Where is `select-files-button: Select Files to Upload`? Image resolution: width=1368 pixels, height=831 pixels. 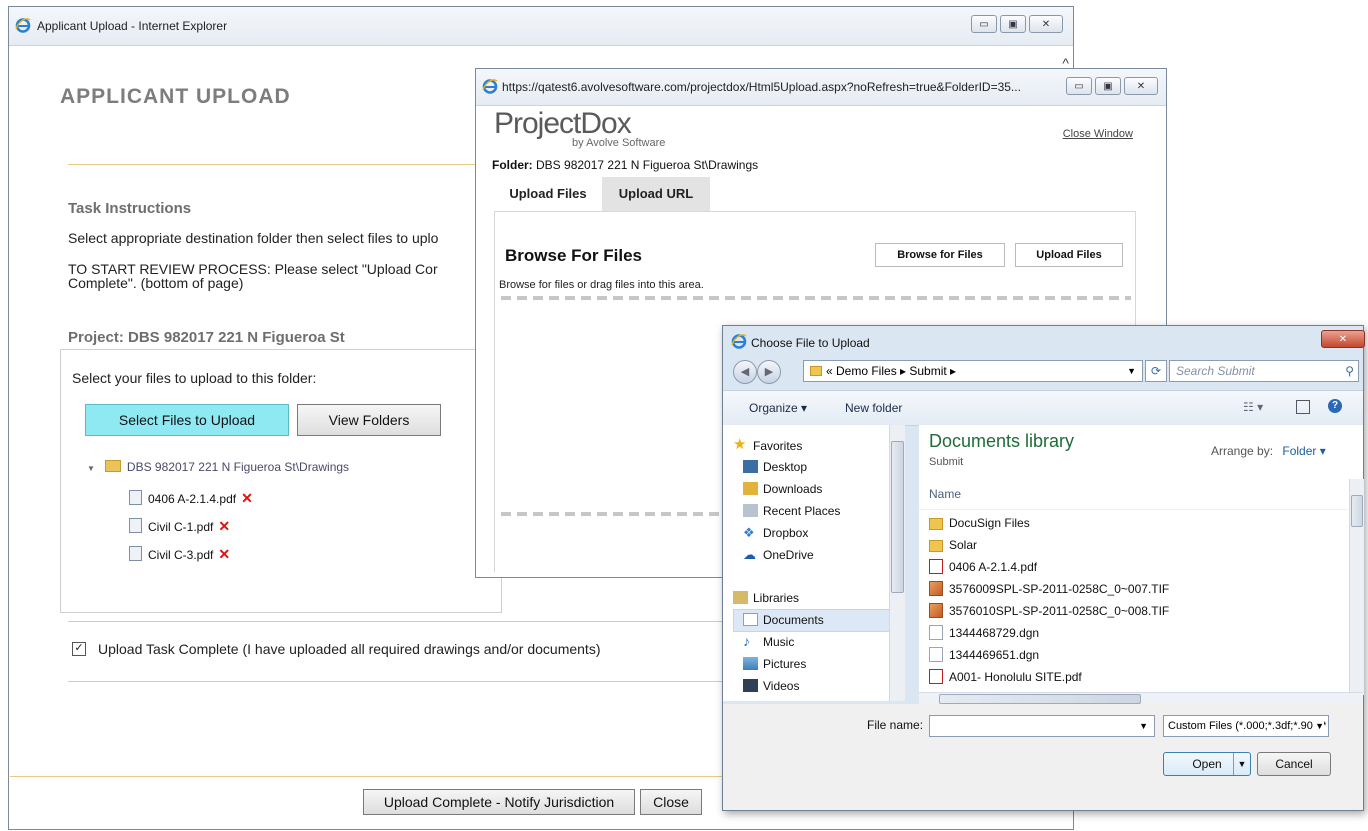 select-files-button: Select Files to Upload is located at coordinates (187, 420).